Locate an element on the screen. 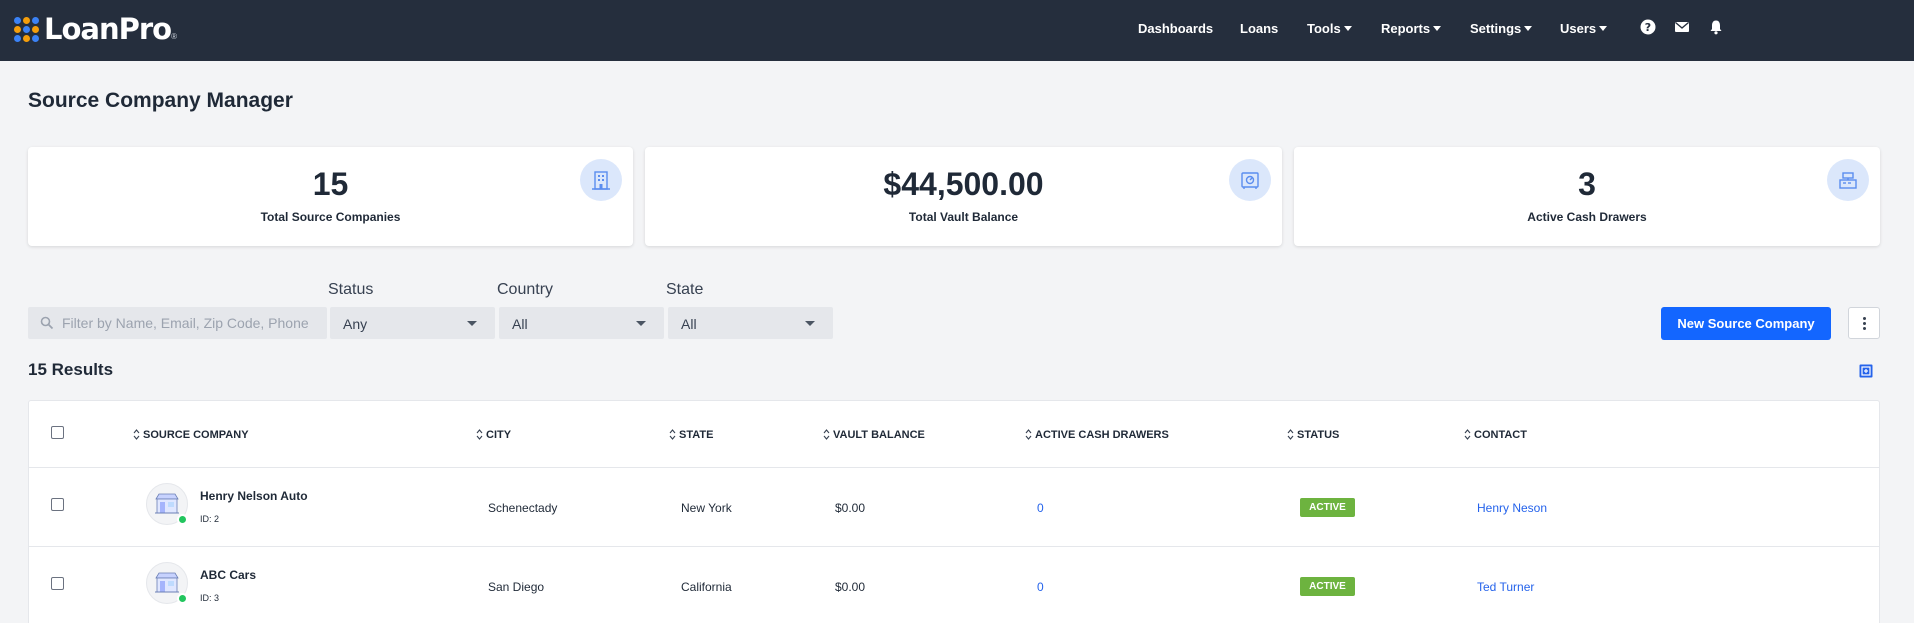 This screenshot has width=1914, height=623. nav-users-label: Users is located at coordinates (1578, 28).